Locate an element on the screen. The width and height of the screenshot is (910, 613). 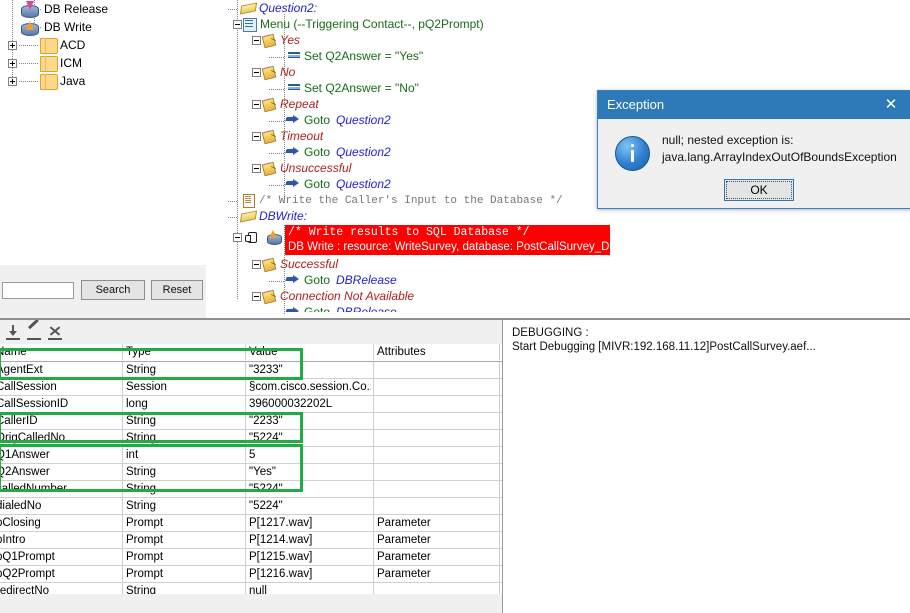
cell-type: Prompt is located at coordinates (145, 540).